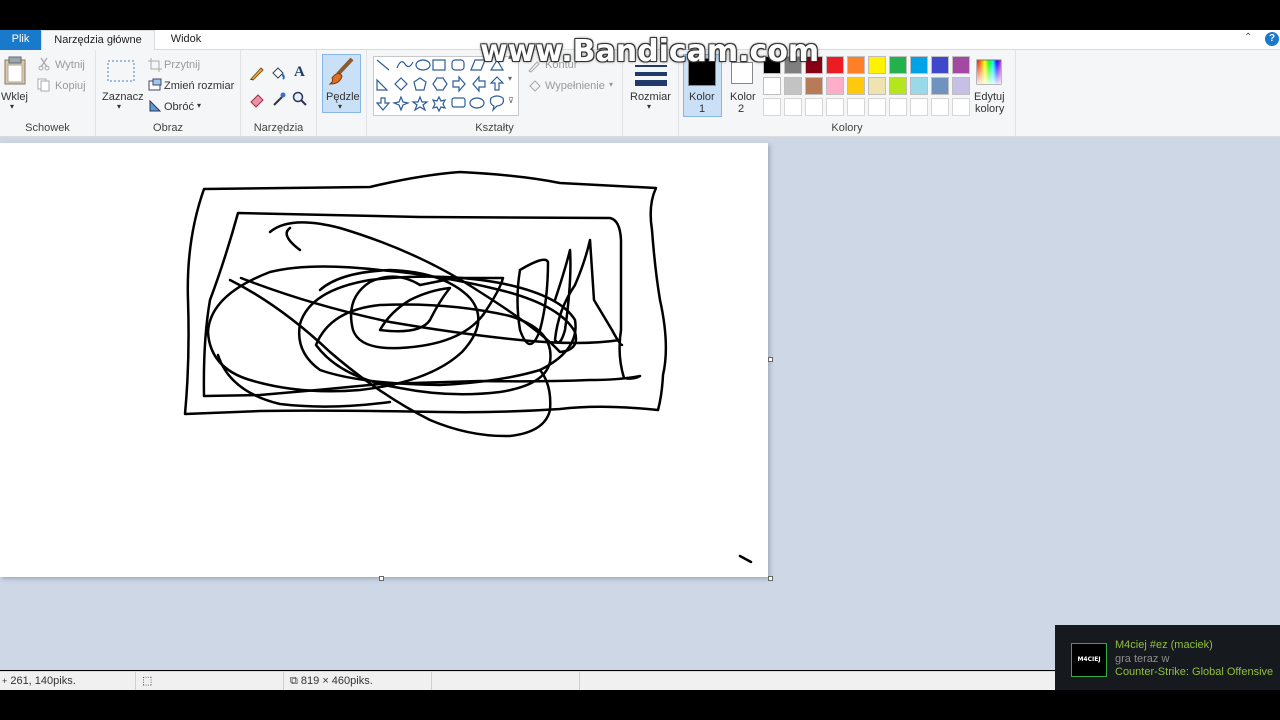 Image resolution: width=1280 pixels, height=720 pixels. What do you see at coordinates (299, 72) in the screenshot?
I see `text-tool-icon: A` at bounding box center [299, 72].